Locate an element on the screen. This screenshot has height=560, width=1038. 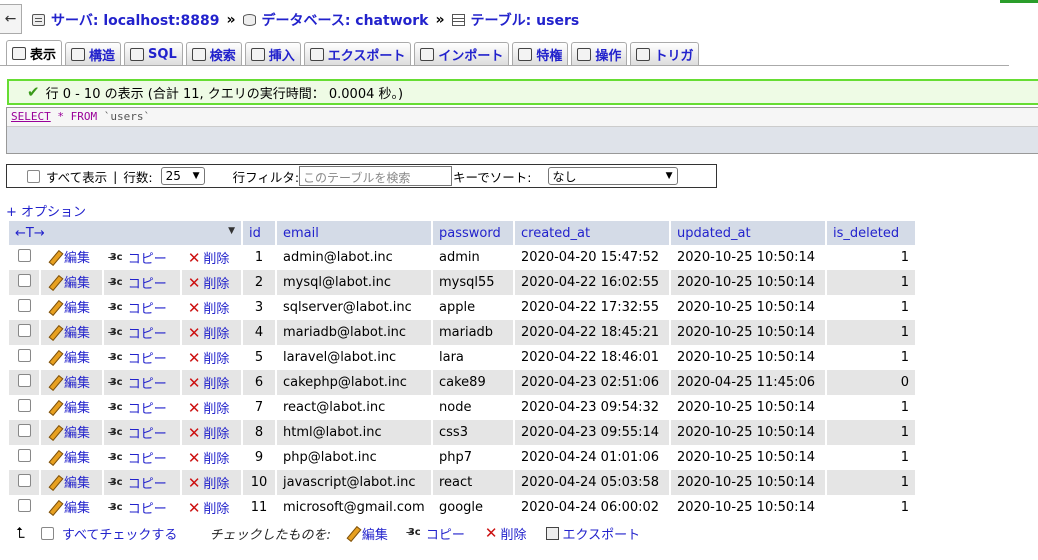
cell-id: 9 is located at coordinates (259, 457).